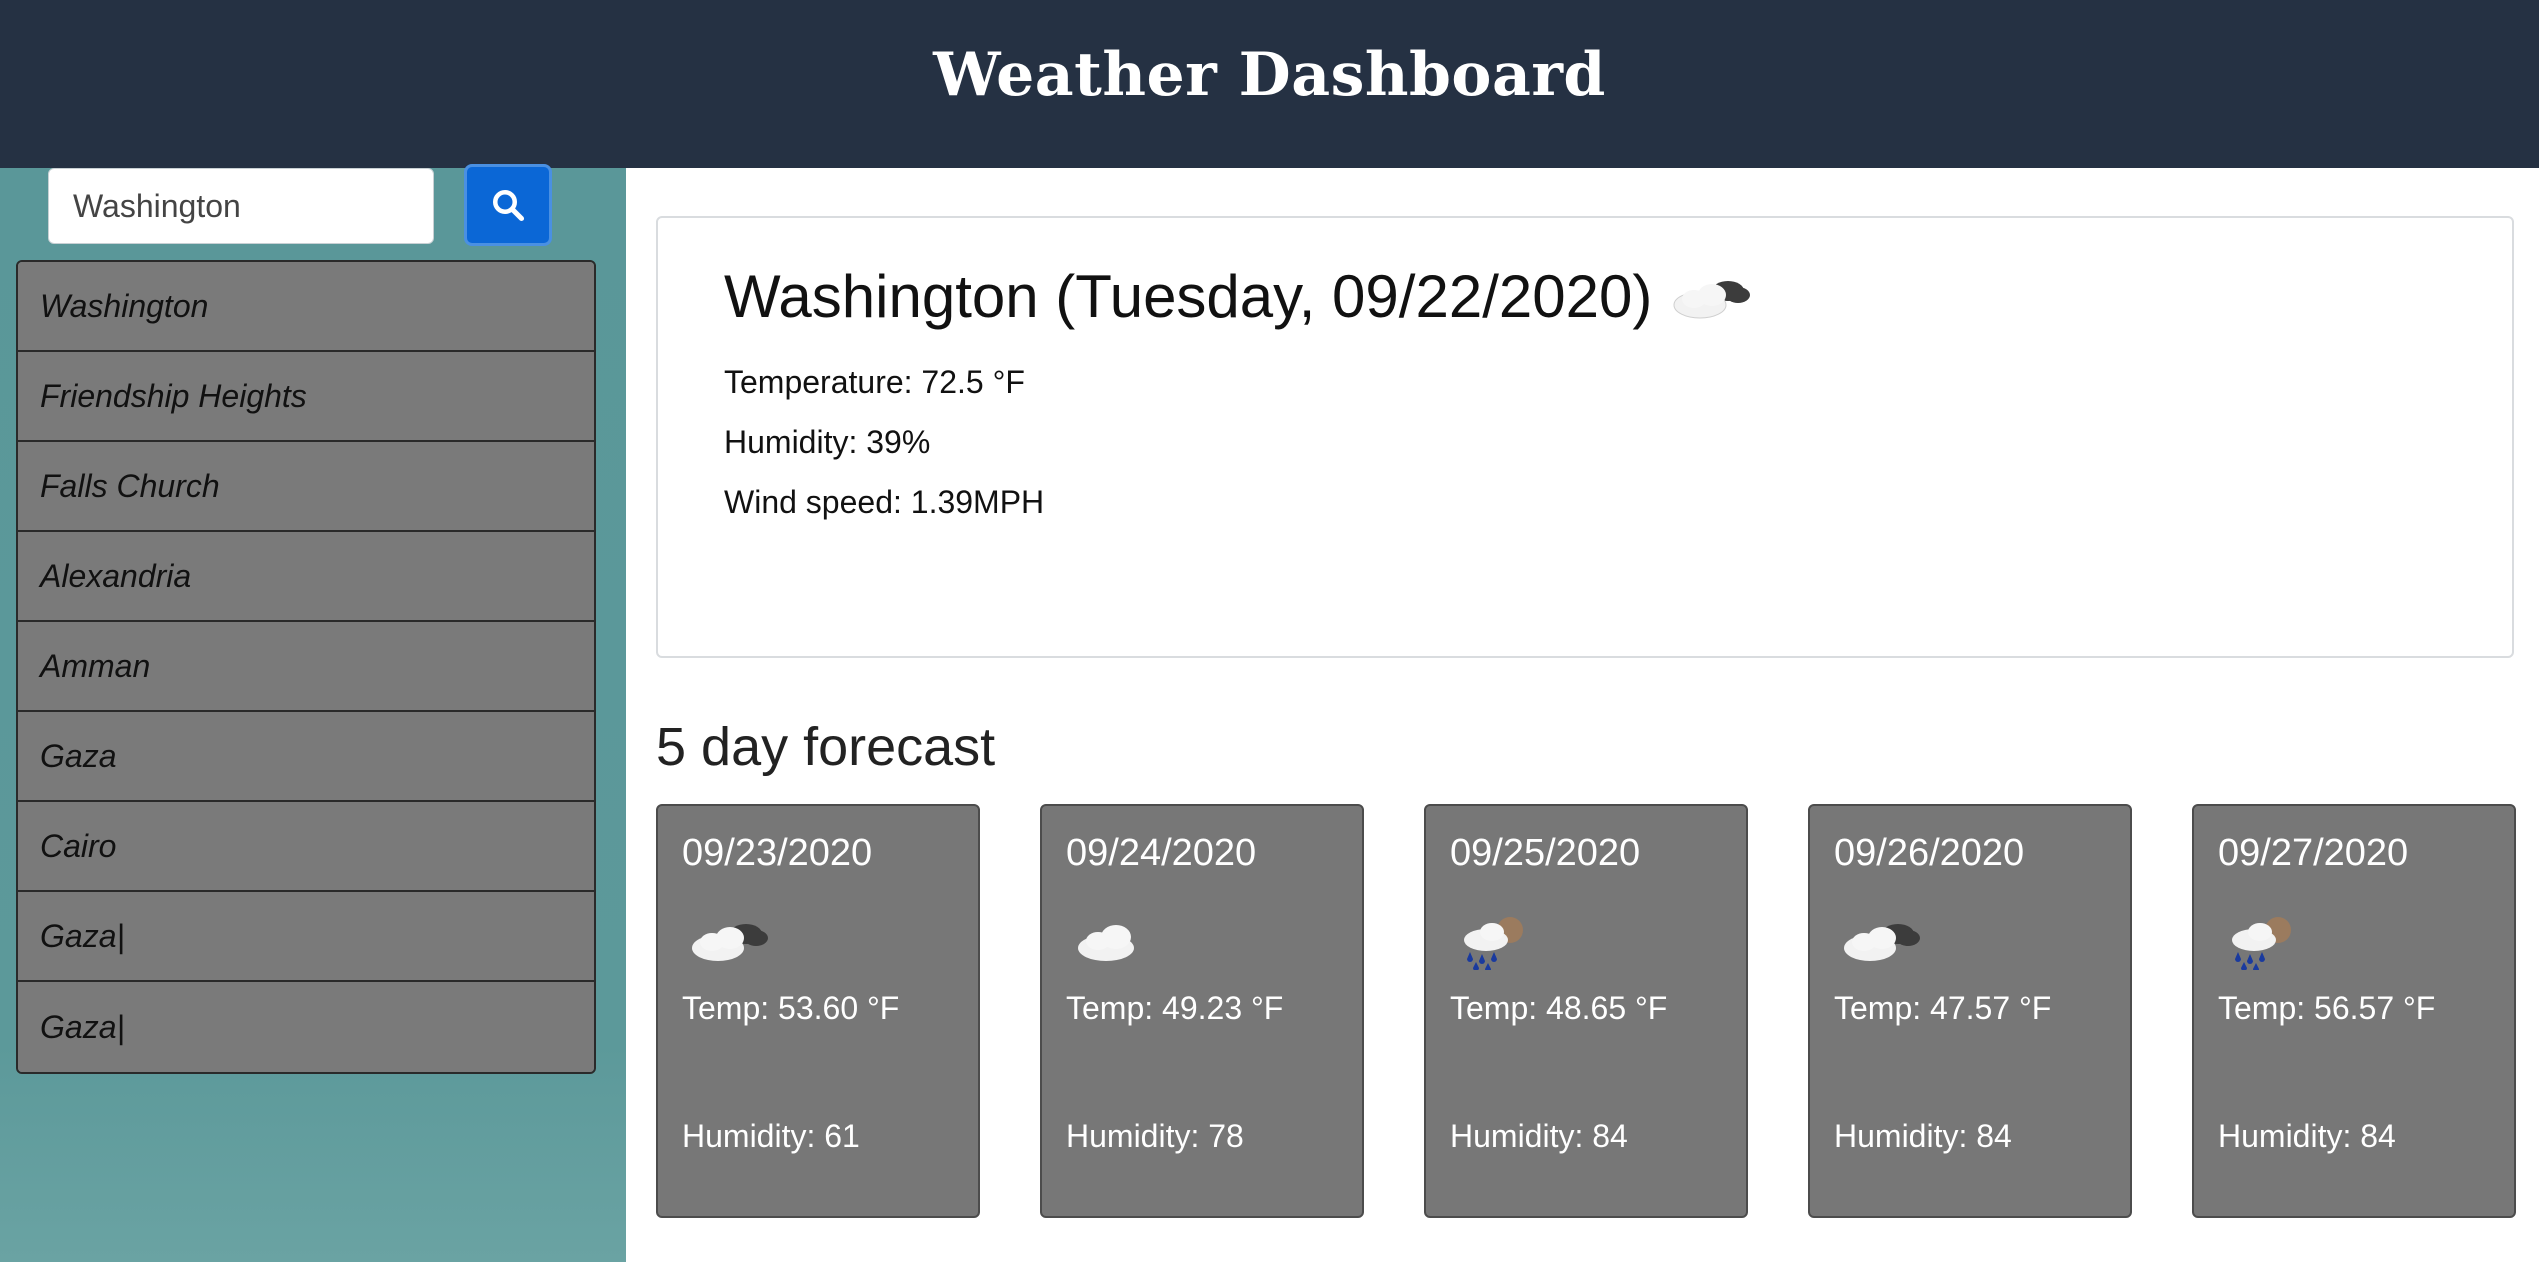 The width and height of the screenshot is (2539, 1262). I want to click on forecast-humidity: Humidity: 61, so click(771, 1136).